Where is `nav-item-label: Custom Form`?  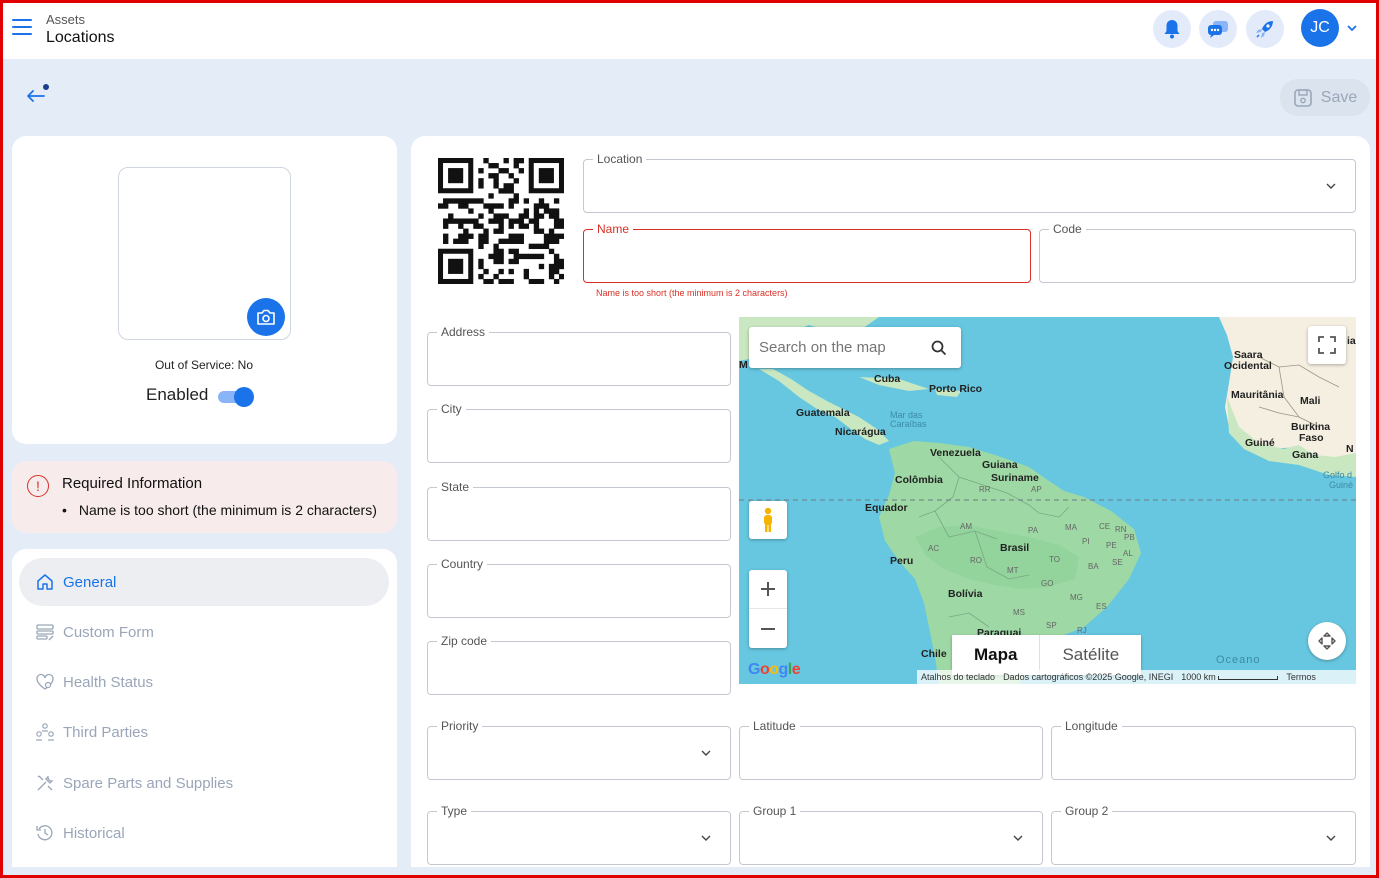
nav-item-label: Custom Form is located at coordinates (108, 632).